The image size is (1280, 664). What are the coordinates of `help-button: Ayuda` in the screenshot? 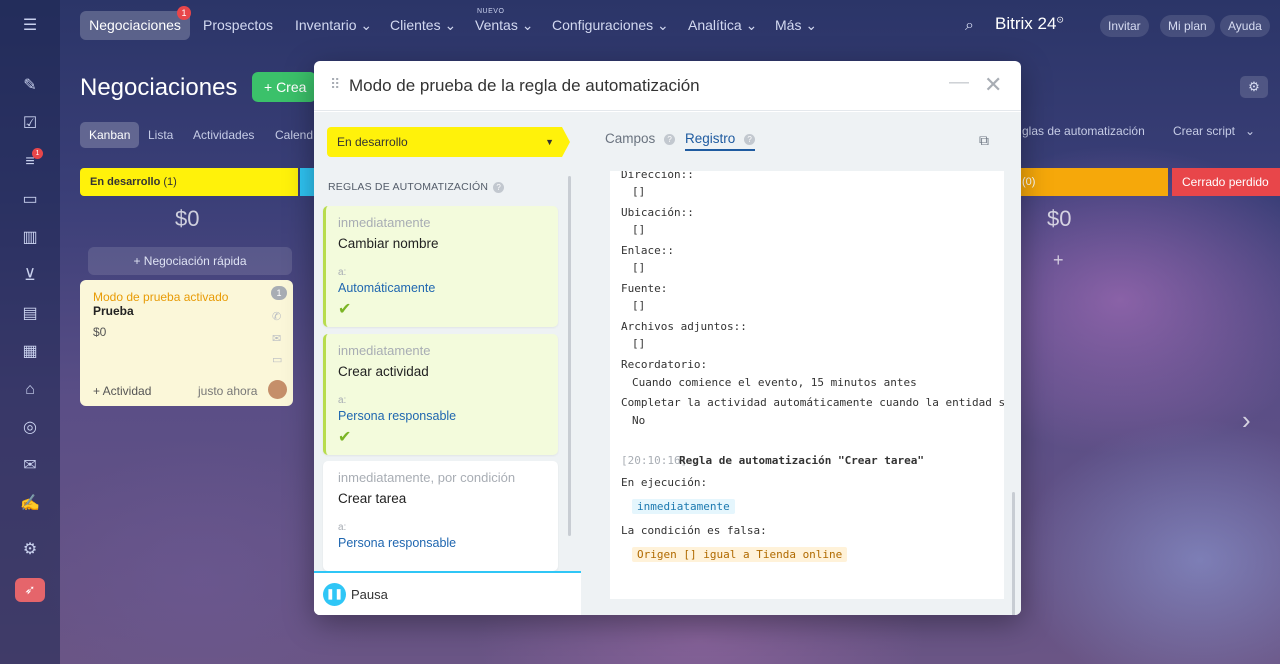 It's located at (1245, 26).